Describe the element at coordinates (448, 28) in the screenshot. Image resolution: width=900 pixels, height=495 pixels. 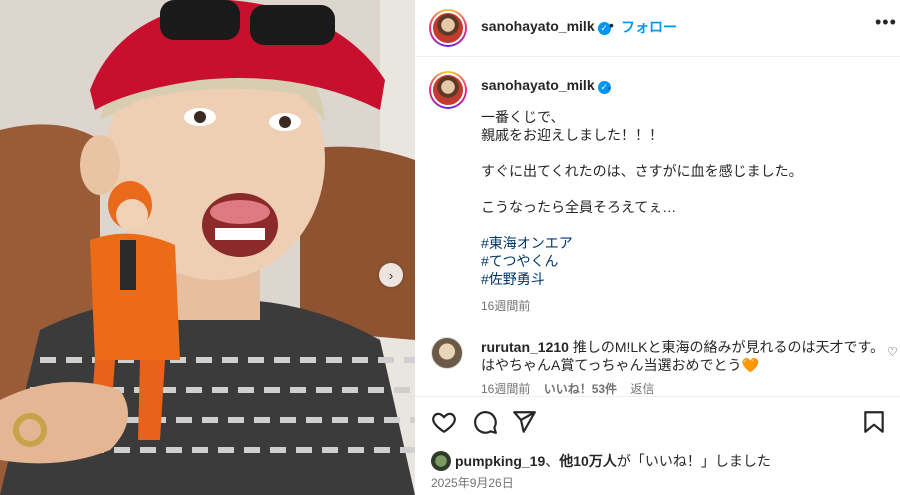
I see `author-avatar` at that location.